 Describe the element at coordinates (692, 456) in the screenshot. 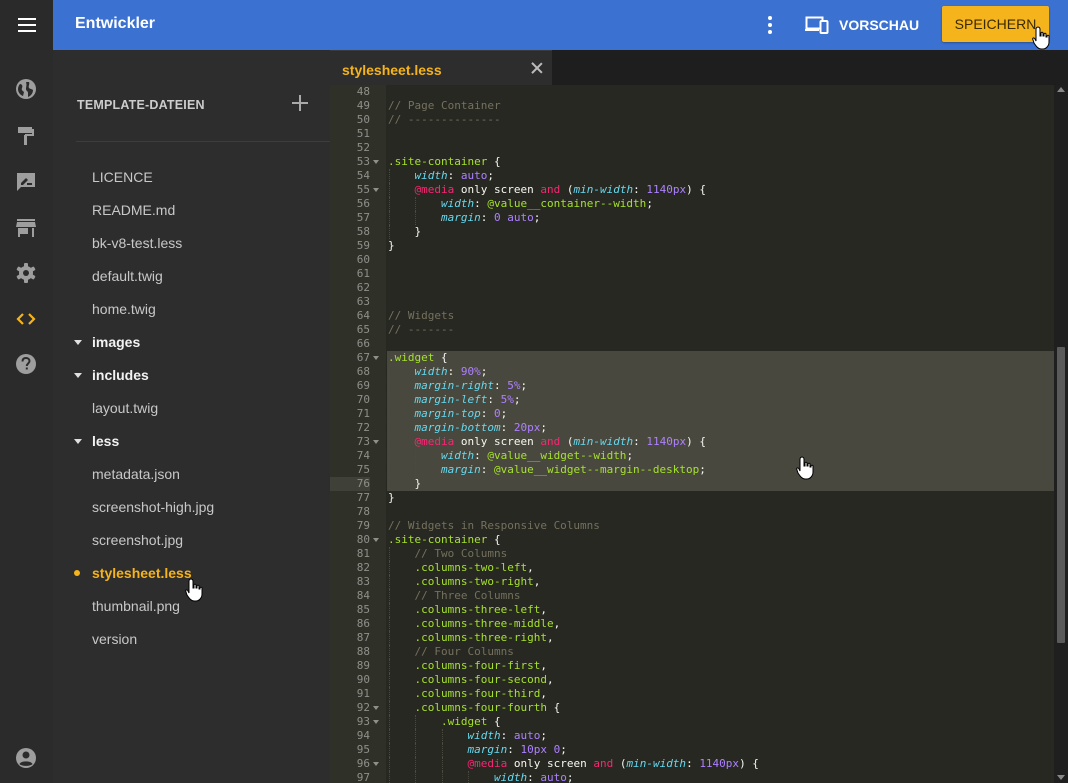

I see `code-line: 74 width: @value__widget--width;` at that location.